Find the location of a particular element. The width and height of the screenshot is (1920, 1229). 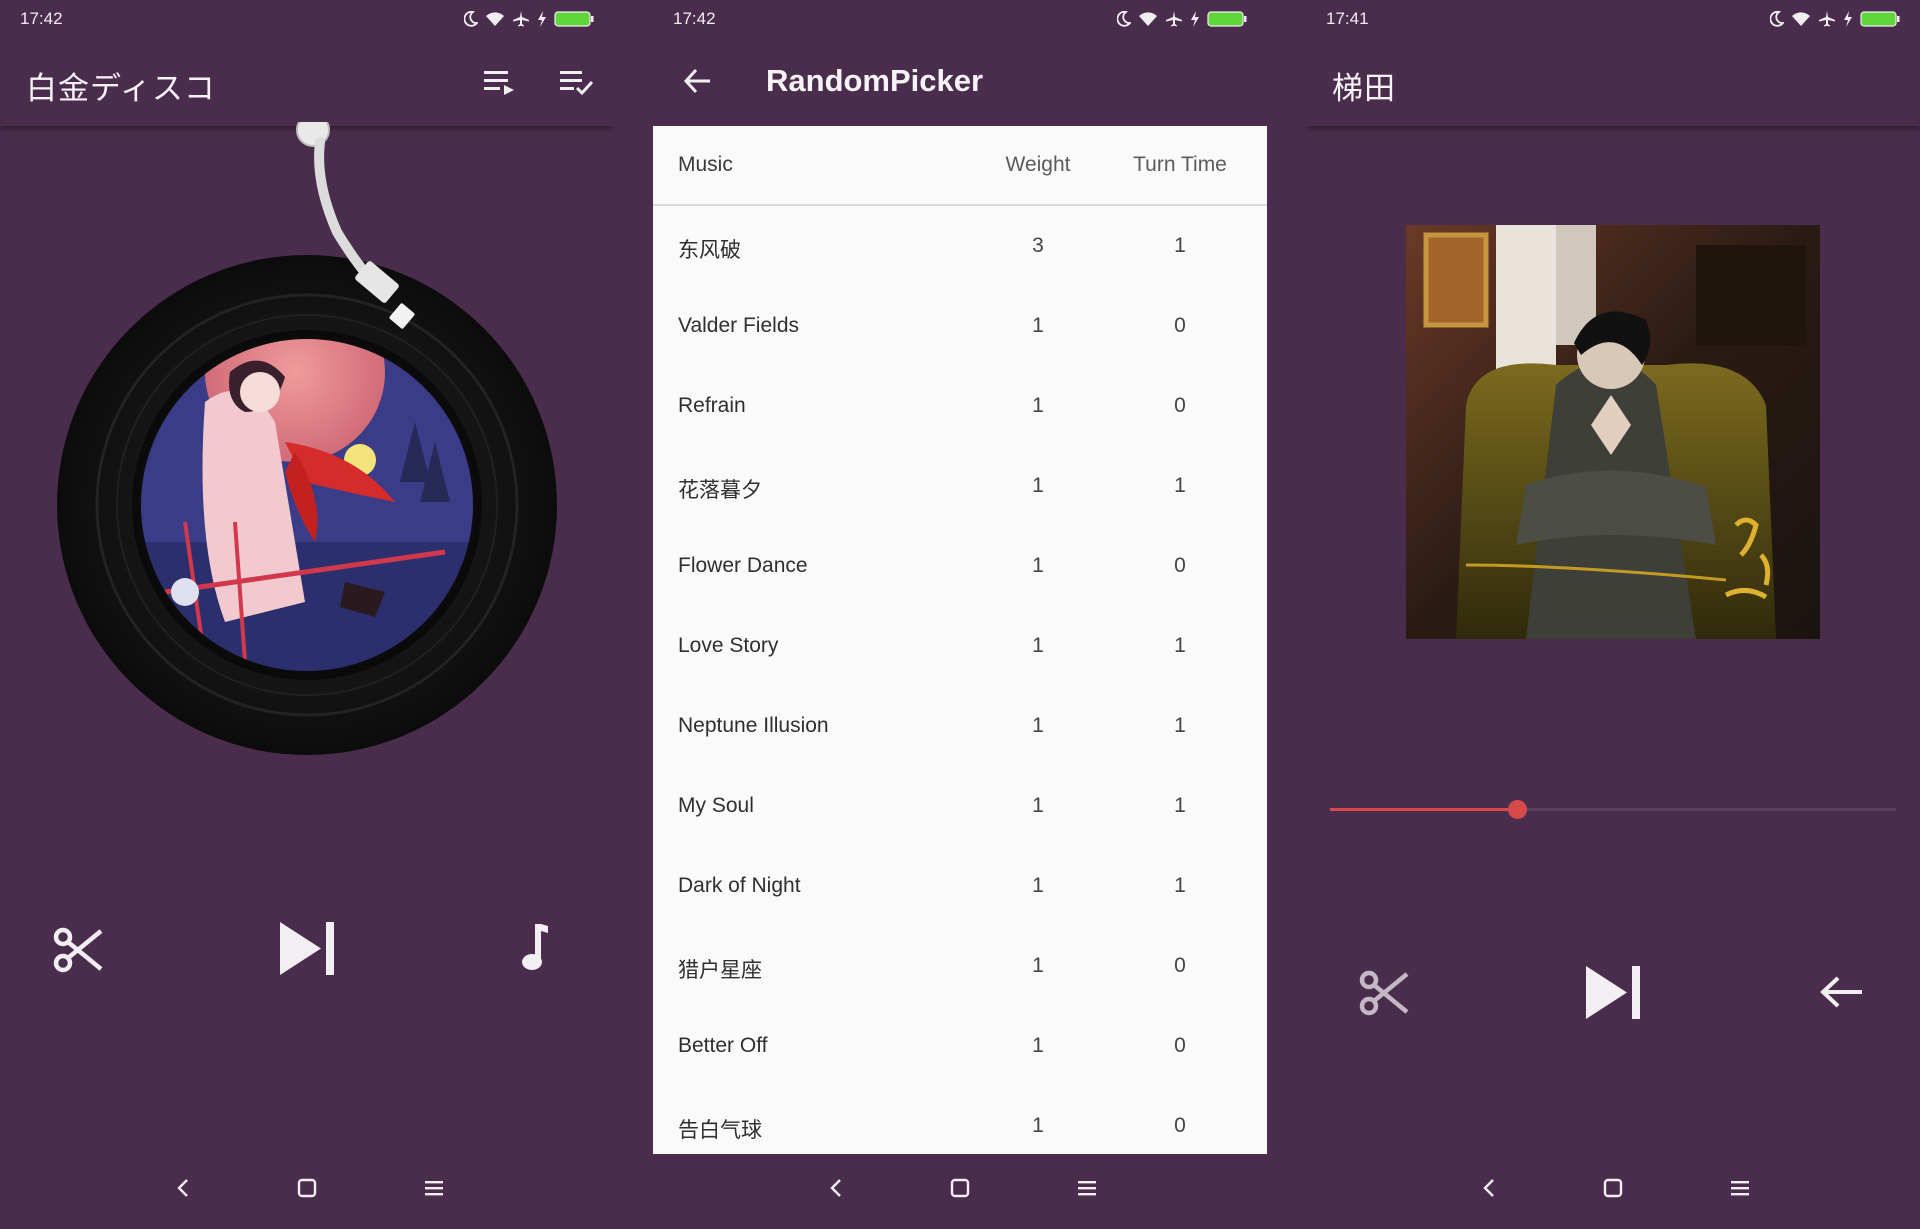

cell-music: Dark of Night is located at coordinates (739, 885).